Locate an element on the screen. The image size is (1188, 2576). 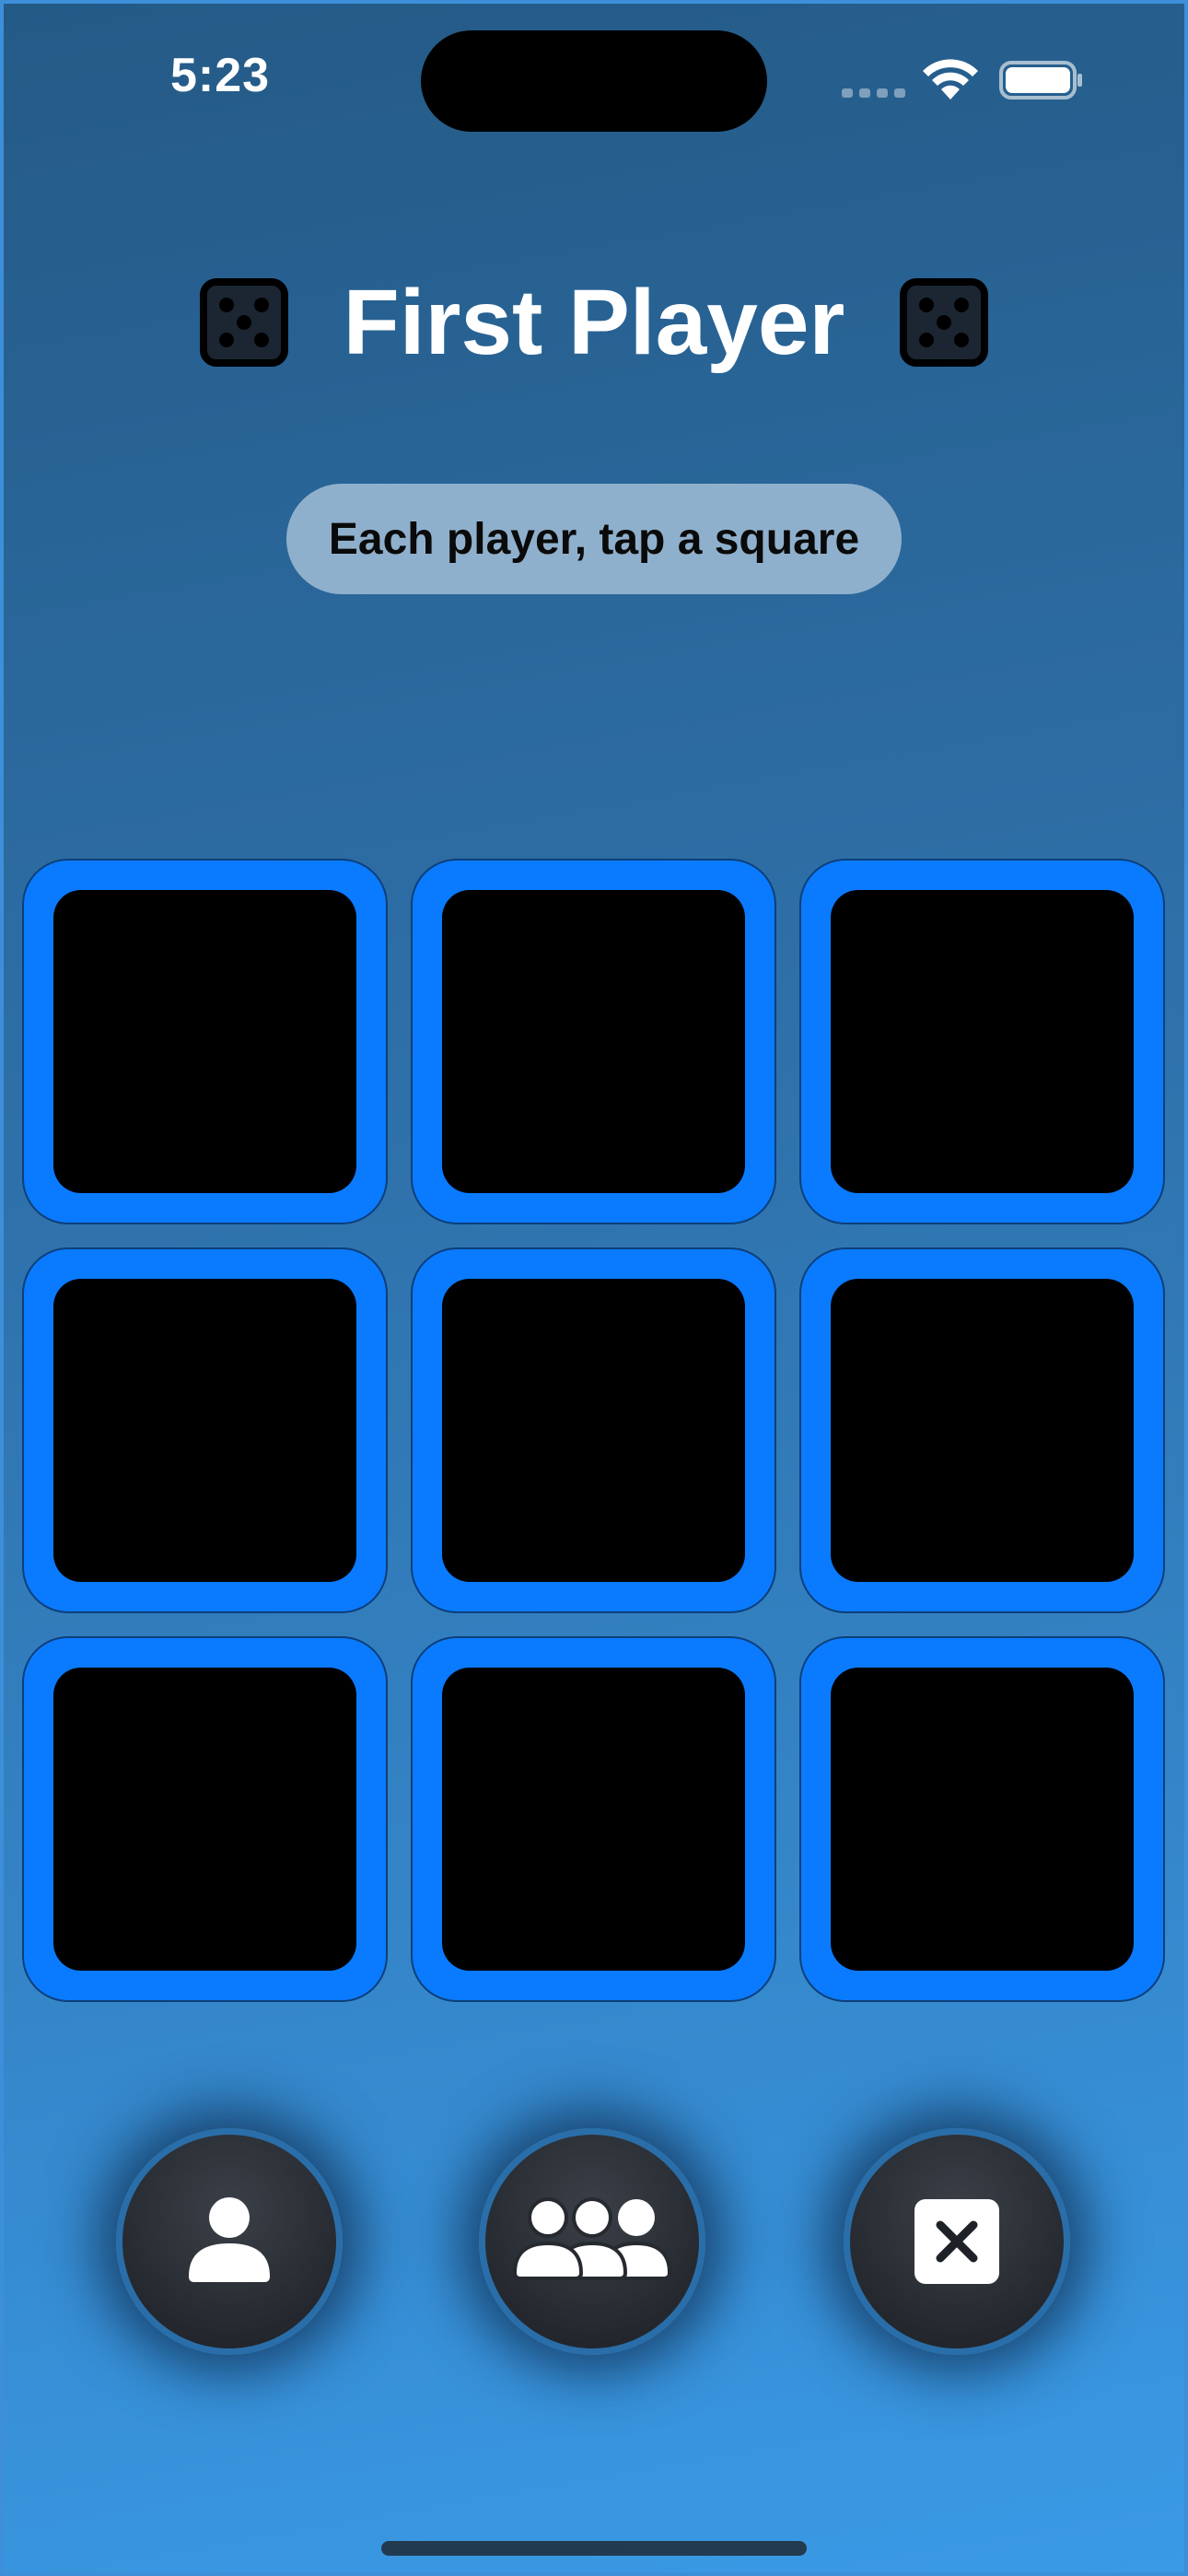
single-person-icon is located at coordinates (230, 2239).